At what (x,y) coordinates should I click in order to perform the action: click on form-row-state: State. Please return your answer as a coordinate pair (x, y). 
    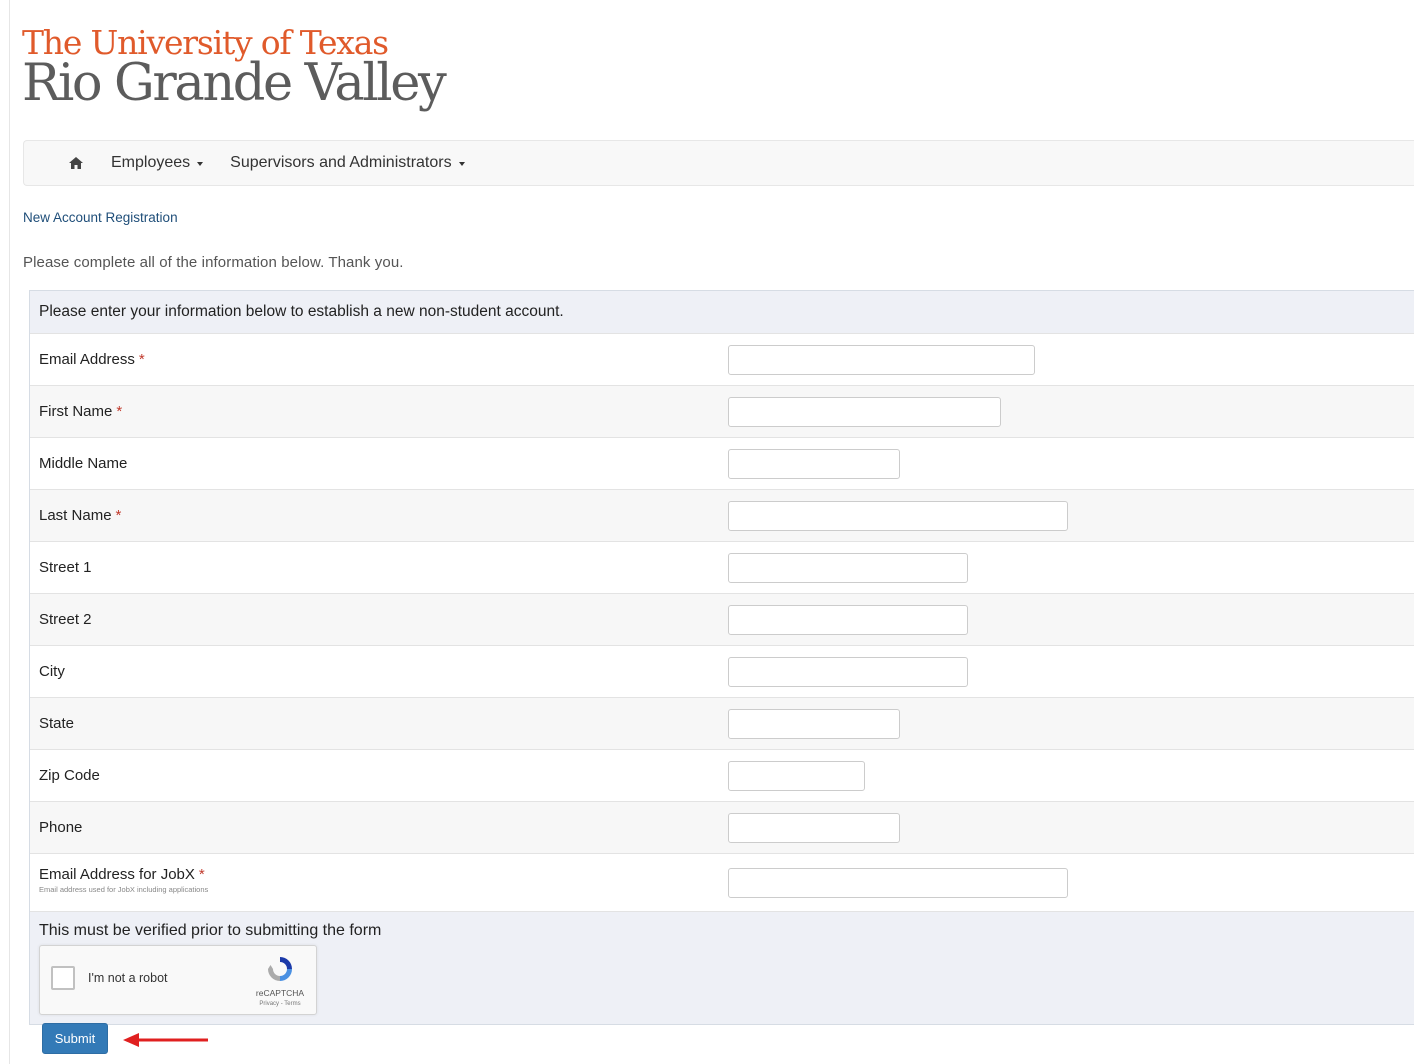
    Looking at the image, I should click on (722, 724).